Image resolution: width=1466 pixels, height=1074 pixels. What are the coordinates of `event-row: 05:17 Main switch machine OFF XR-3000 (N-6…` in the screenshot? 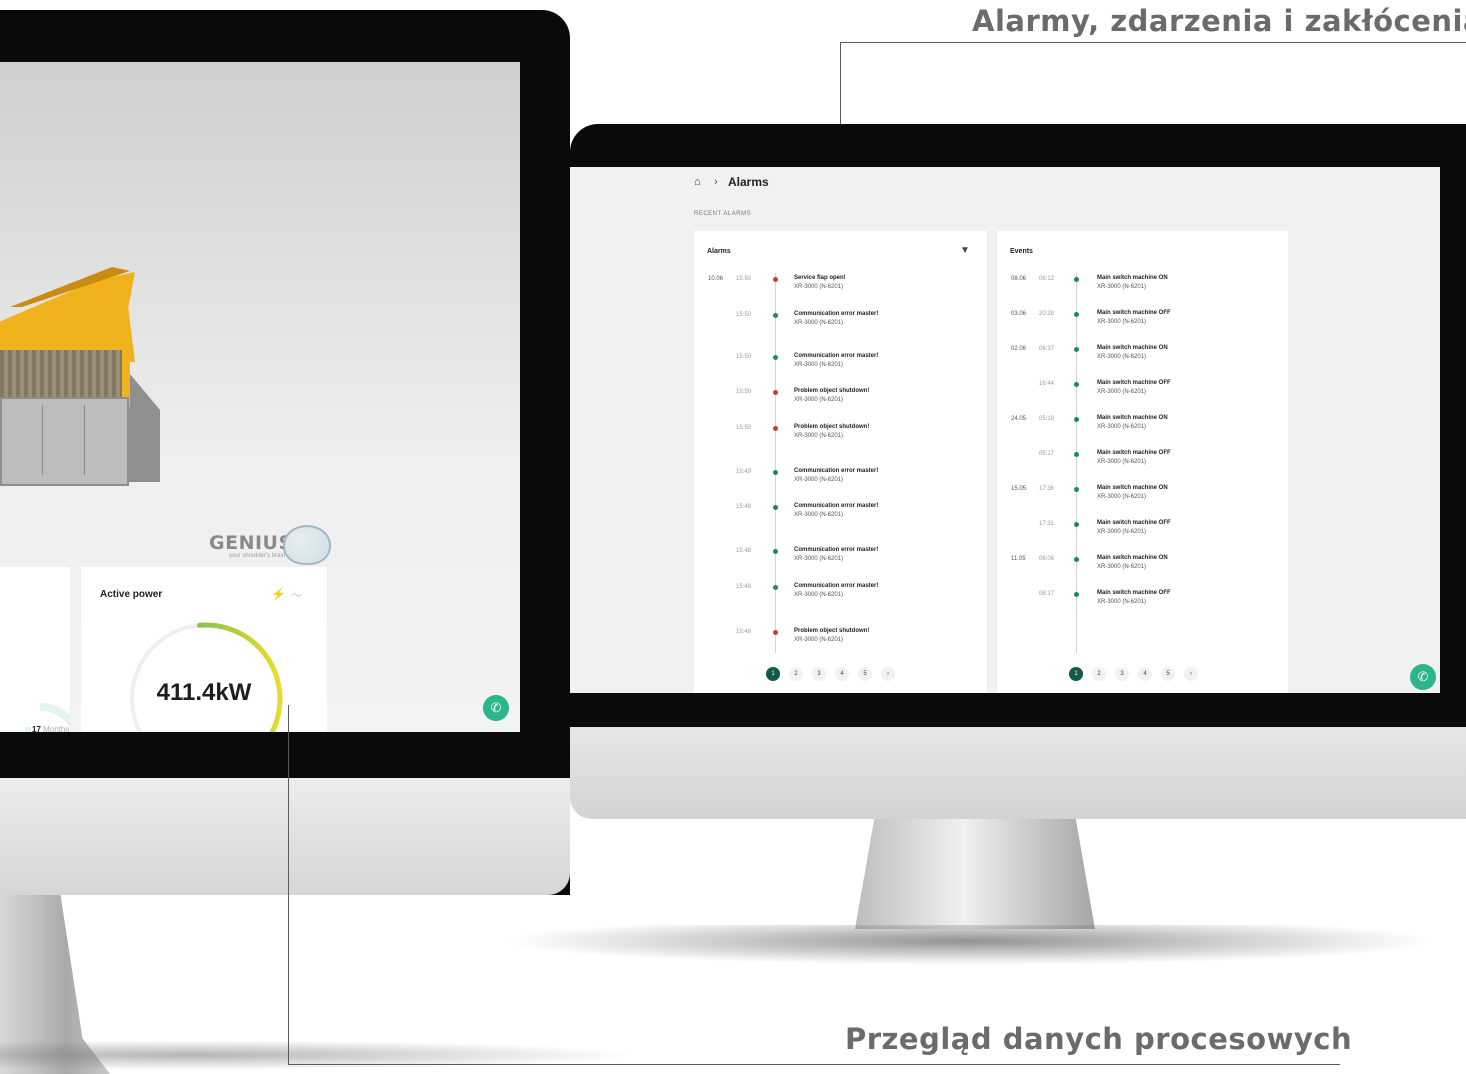 It's located at (1142, 465).